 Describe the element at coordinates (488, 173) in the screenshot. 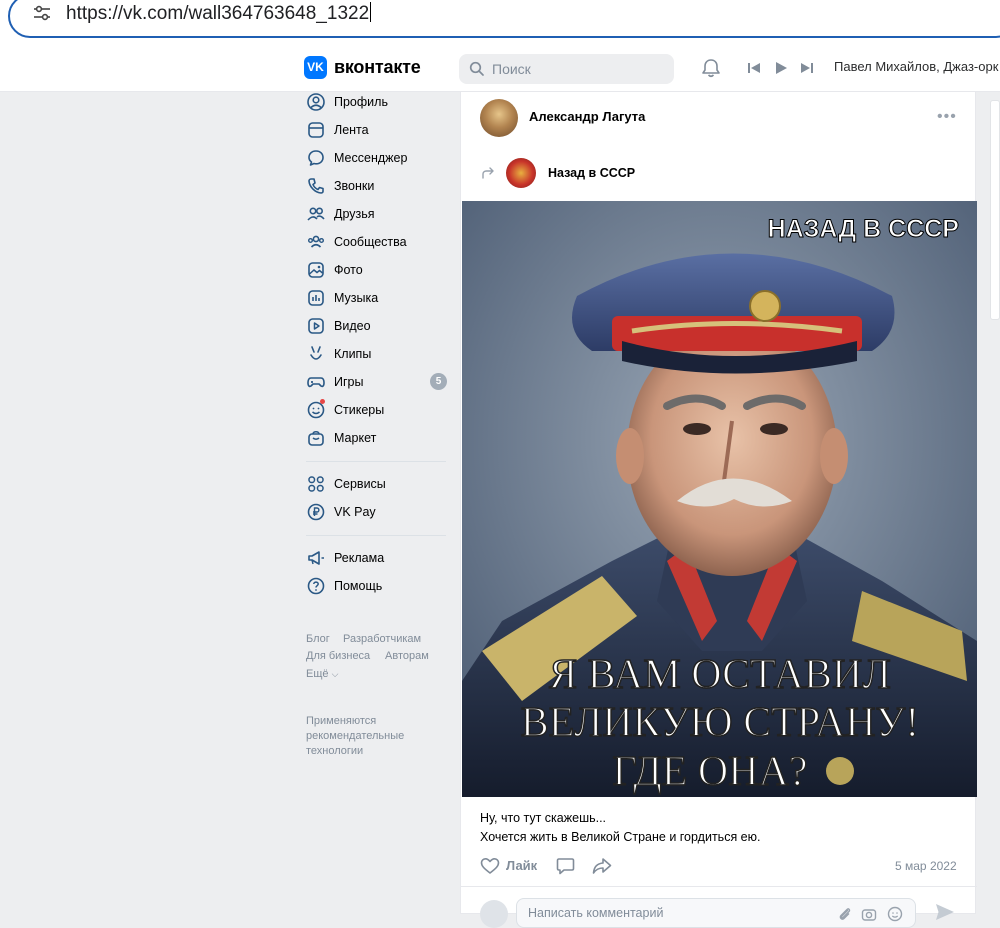

I see `repost-arrow-icon` at that location.